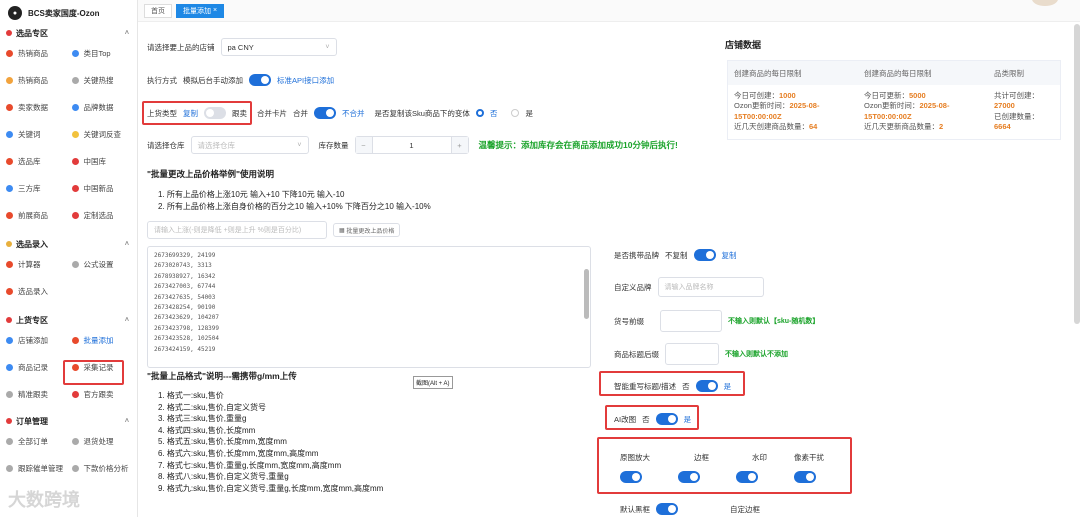 Image resolution: width=1080 pixels, height=517 pixels. I want to click on watermark-toggle, so click(747, 477).